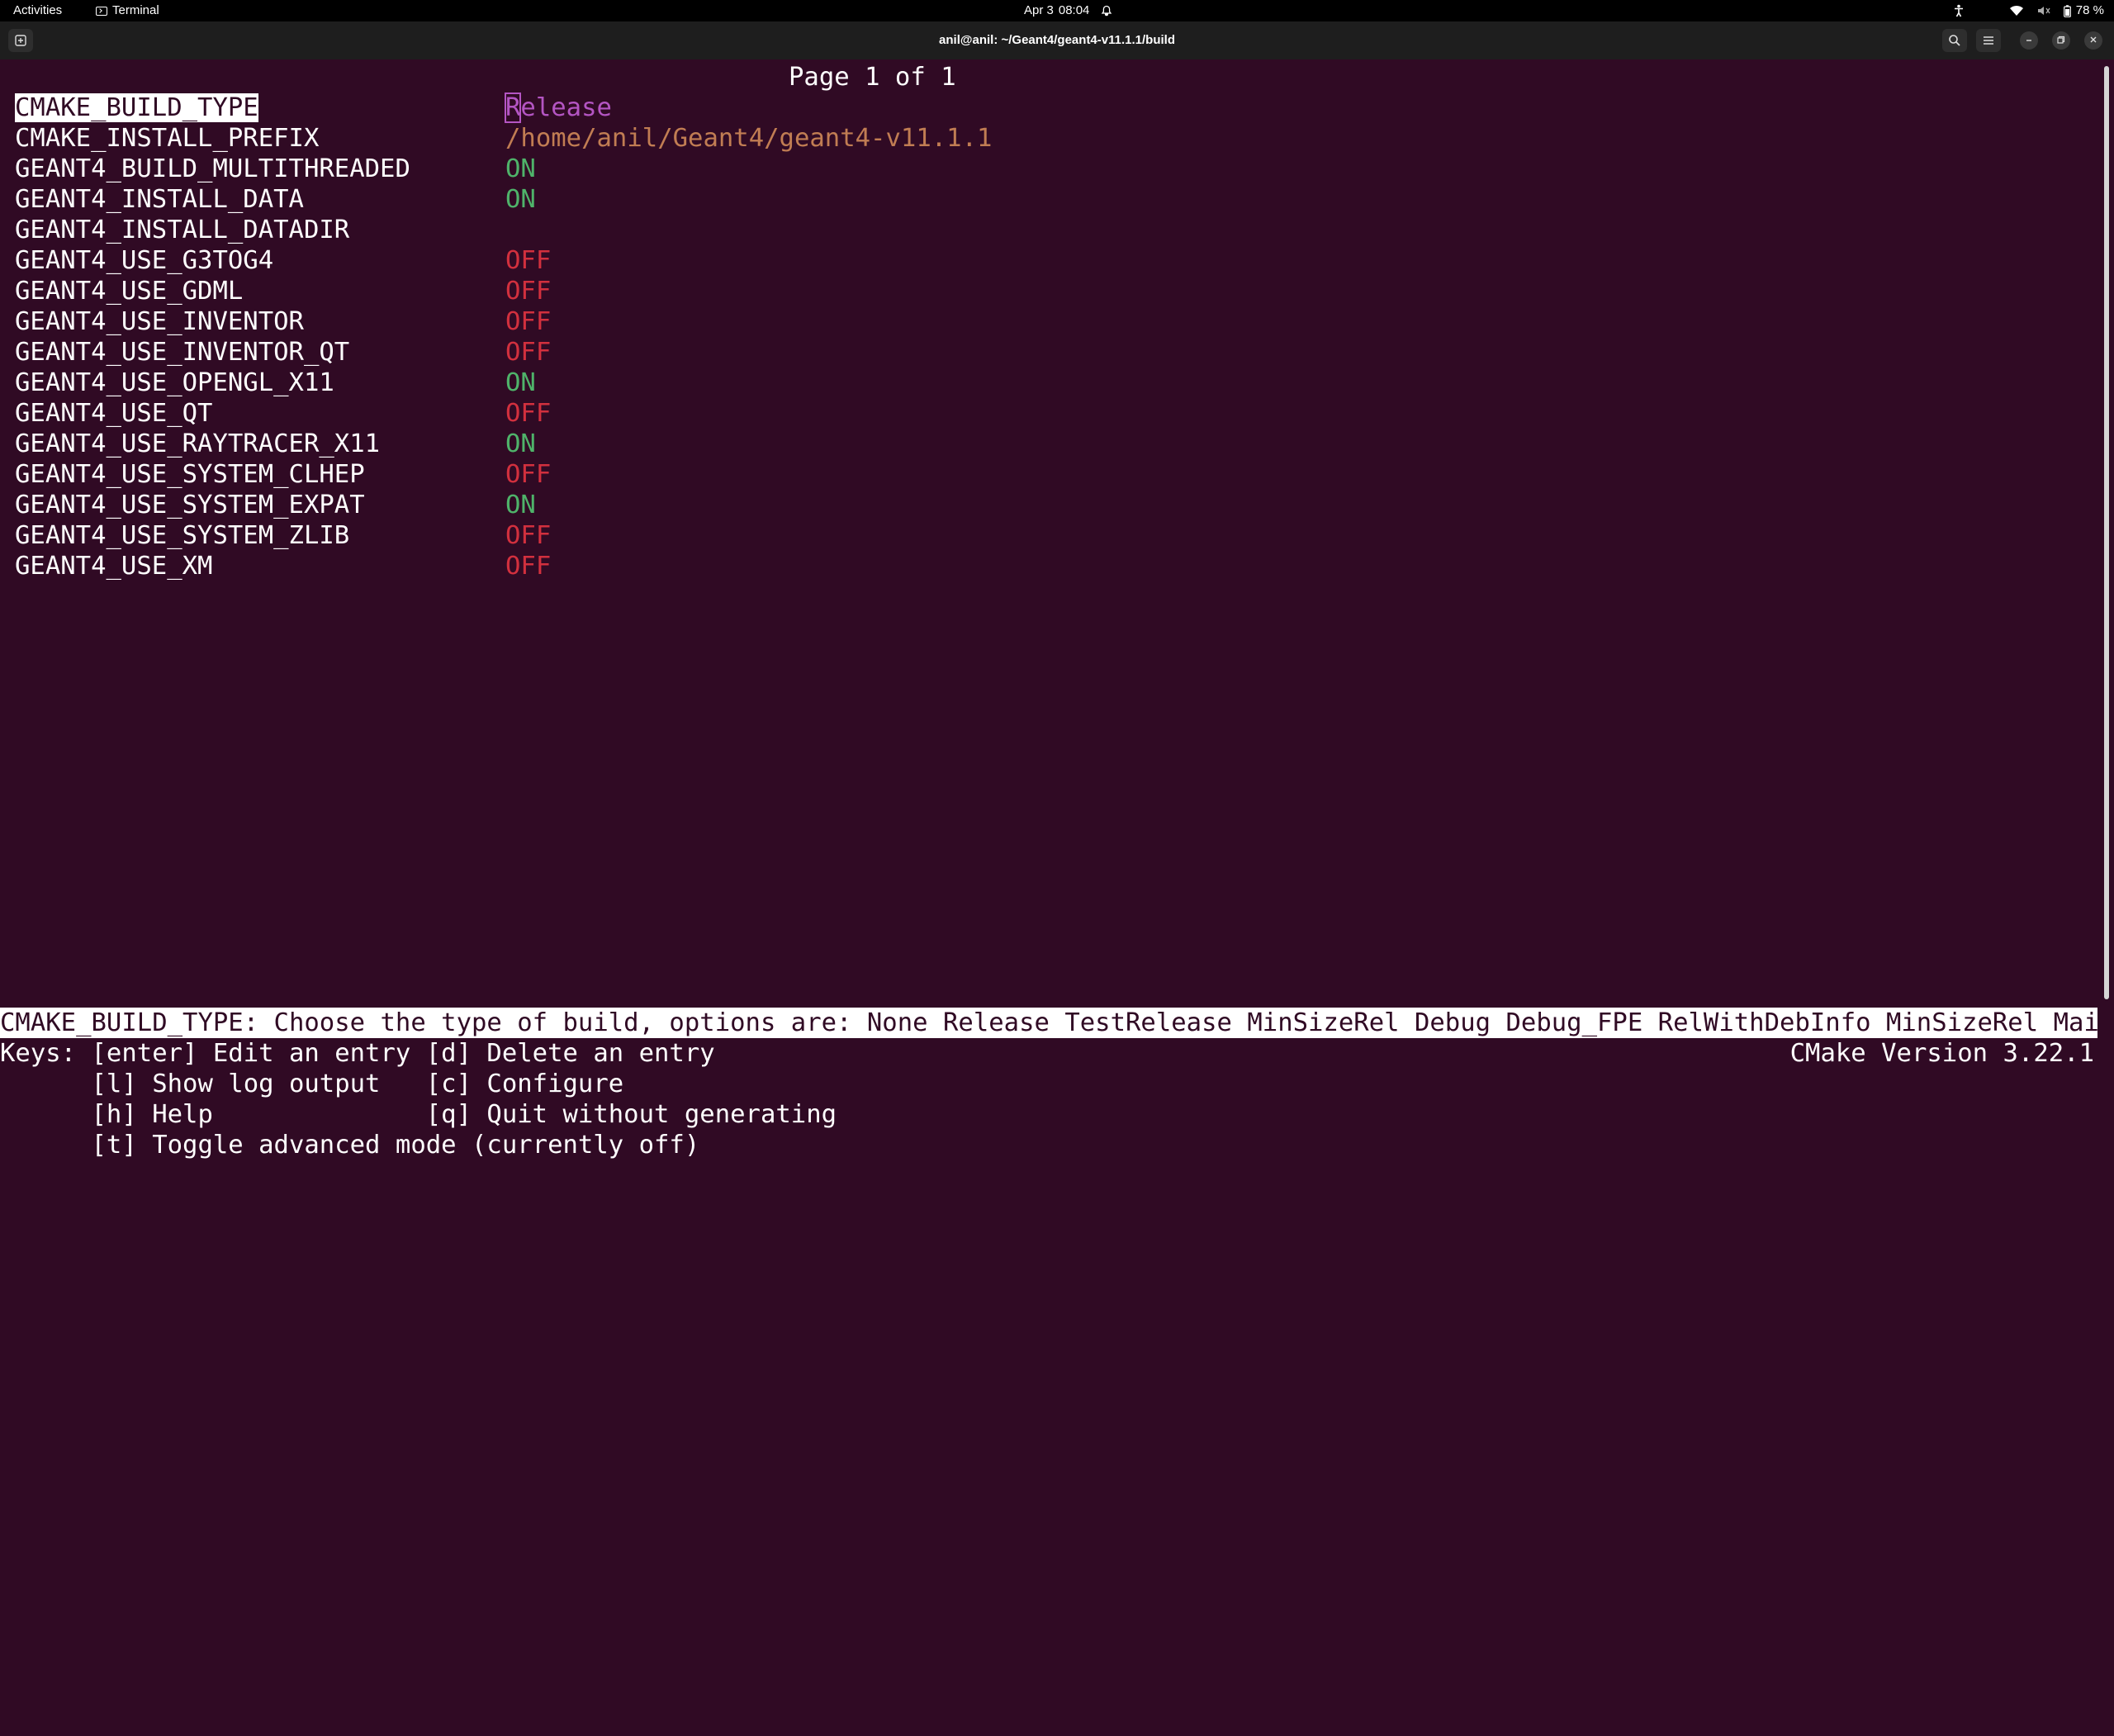 The image size is (2114, 1736). Describe the element at coordinates (872, 77) in the screenshot. I see `page-indicator: Page 1 of 1` at that location.